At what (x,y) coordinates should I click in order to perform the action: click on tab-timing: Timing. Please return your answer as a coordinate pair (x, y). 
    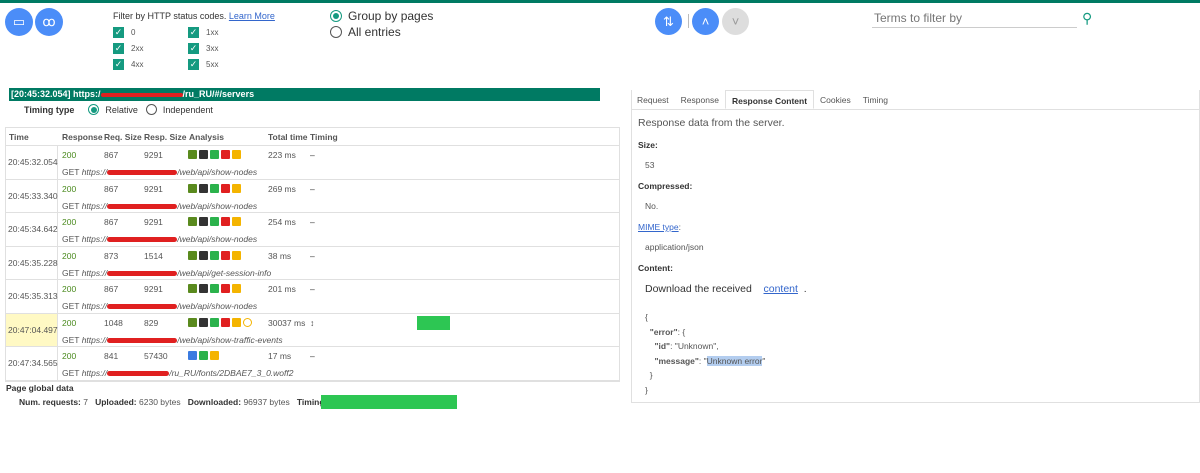
    Looking at the image, I should click on (875, 99).